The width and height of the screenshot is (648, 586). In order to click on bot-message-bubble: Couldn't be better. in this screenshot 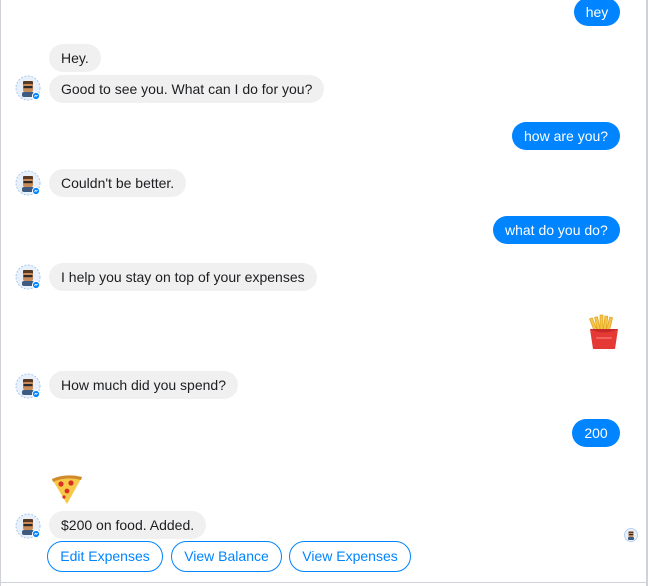, I will do `click(118, 183)`.